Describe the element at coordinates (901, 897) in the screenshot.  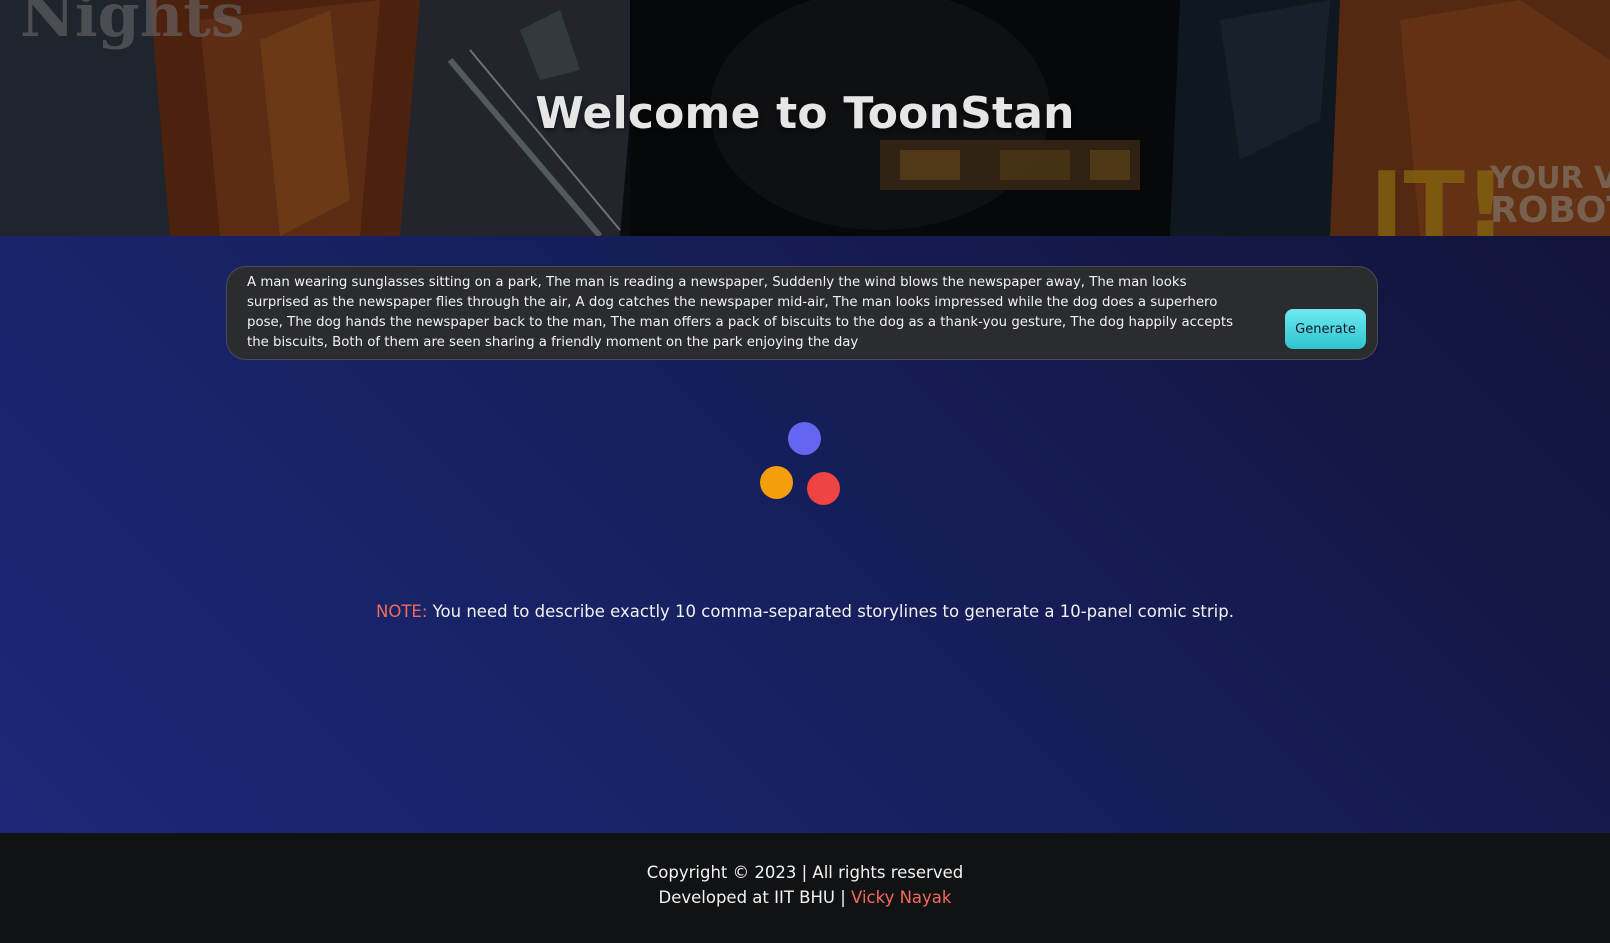
I see `developer-link: Vicky Nayak` at that location.